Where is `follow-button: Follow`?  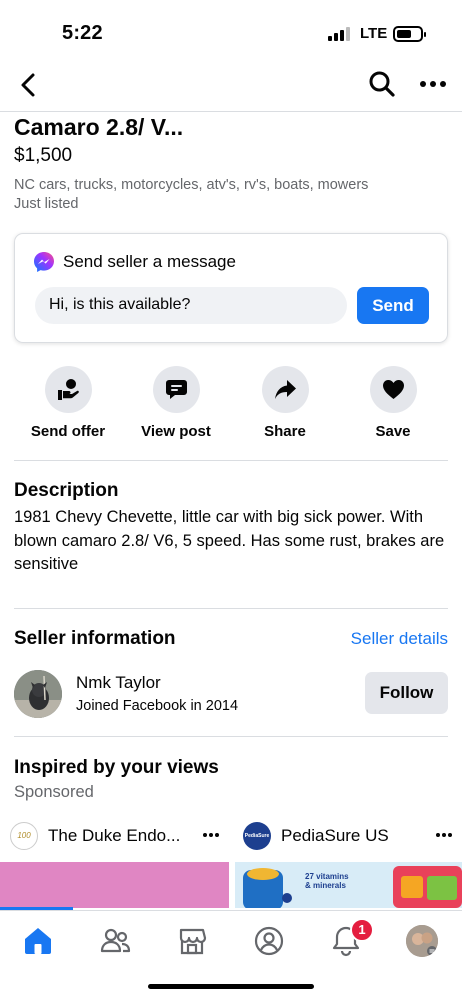
follow-button: Follow is located at coordinates (406, 693).